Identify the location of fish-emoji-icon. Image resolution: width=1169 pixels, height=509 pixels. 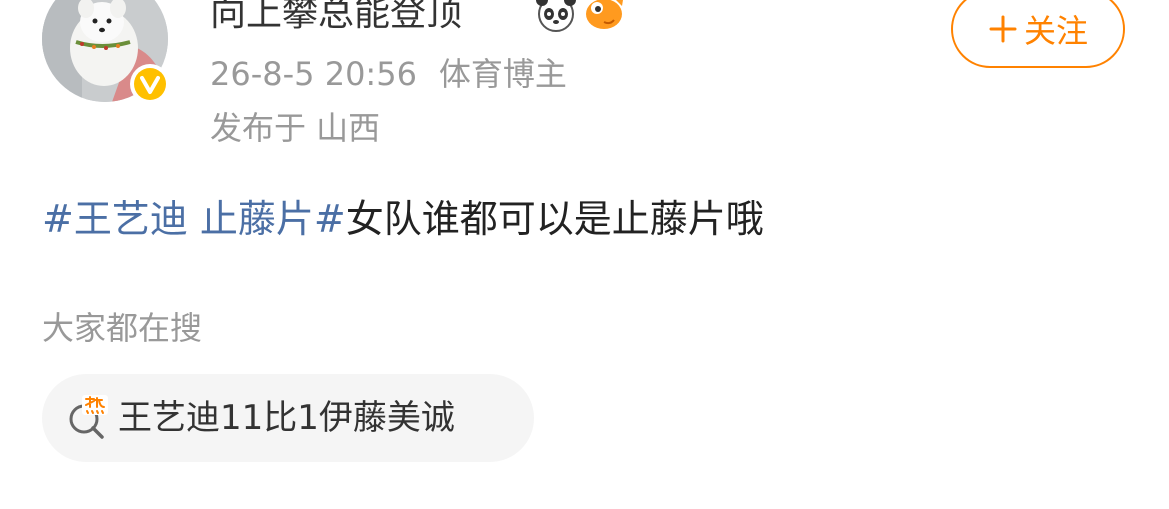
(604, 14).